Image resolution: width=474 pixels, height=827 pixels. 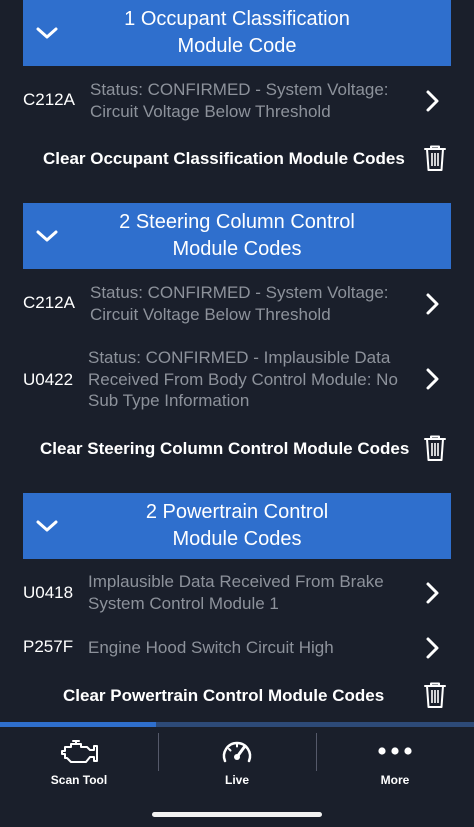 What do you see at coordinates (237, 19) in the screenshot?
I see `section-title-line1: 1 Occupant Classification` at bounding box center [237, 19].